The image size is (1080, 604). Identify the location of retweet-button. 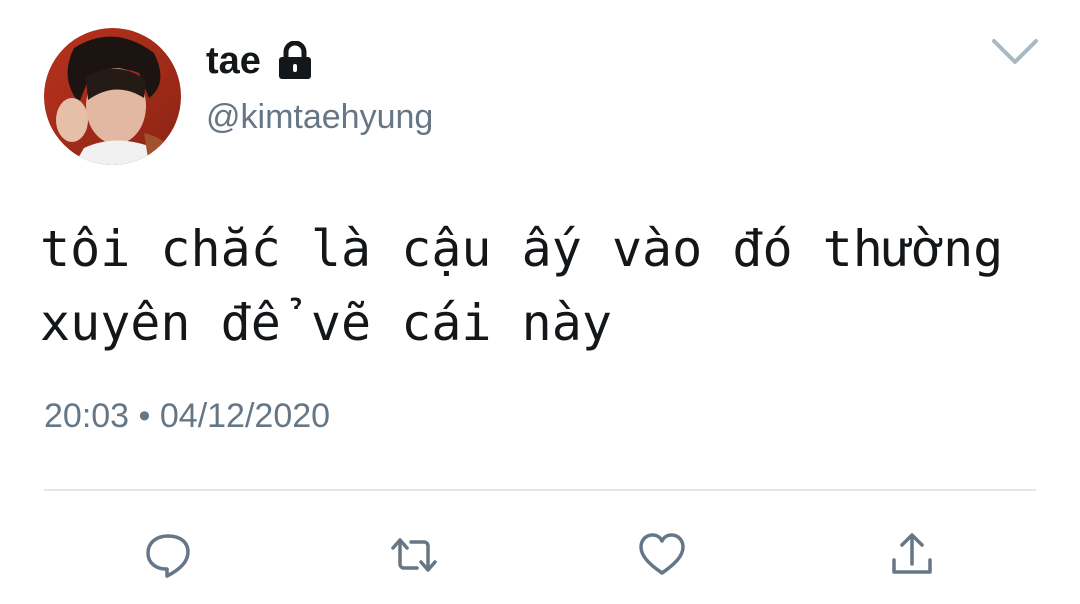
(414, 555).